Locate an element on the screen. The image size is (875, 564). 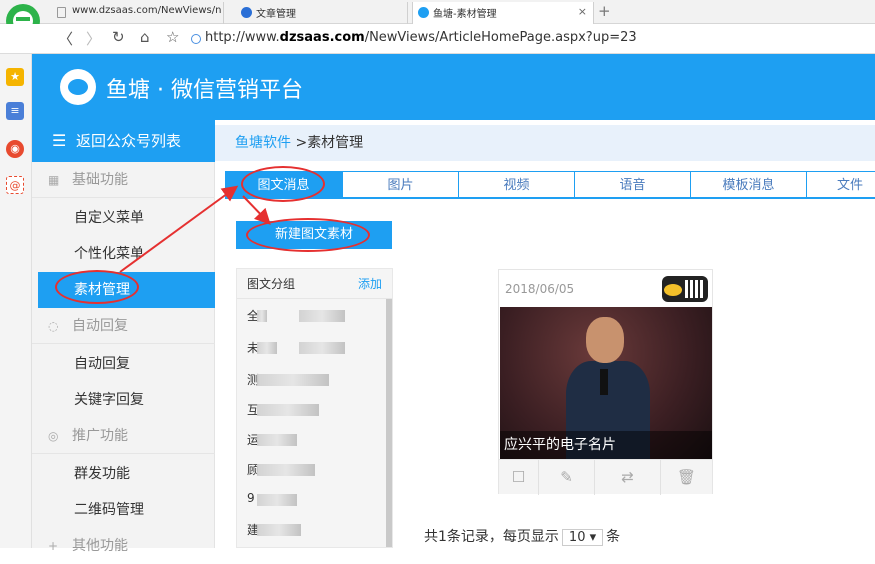
reader-icon: ≡ is located at coordinates (15, 111).